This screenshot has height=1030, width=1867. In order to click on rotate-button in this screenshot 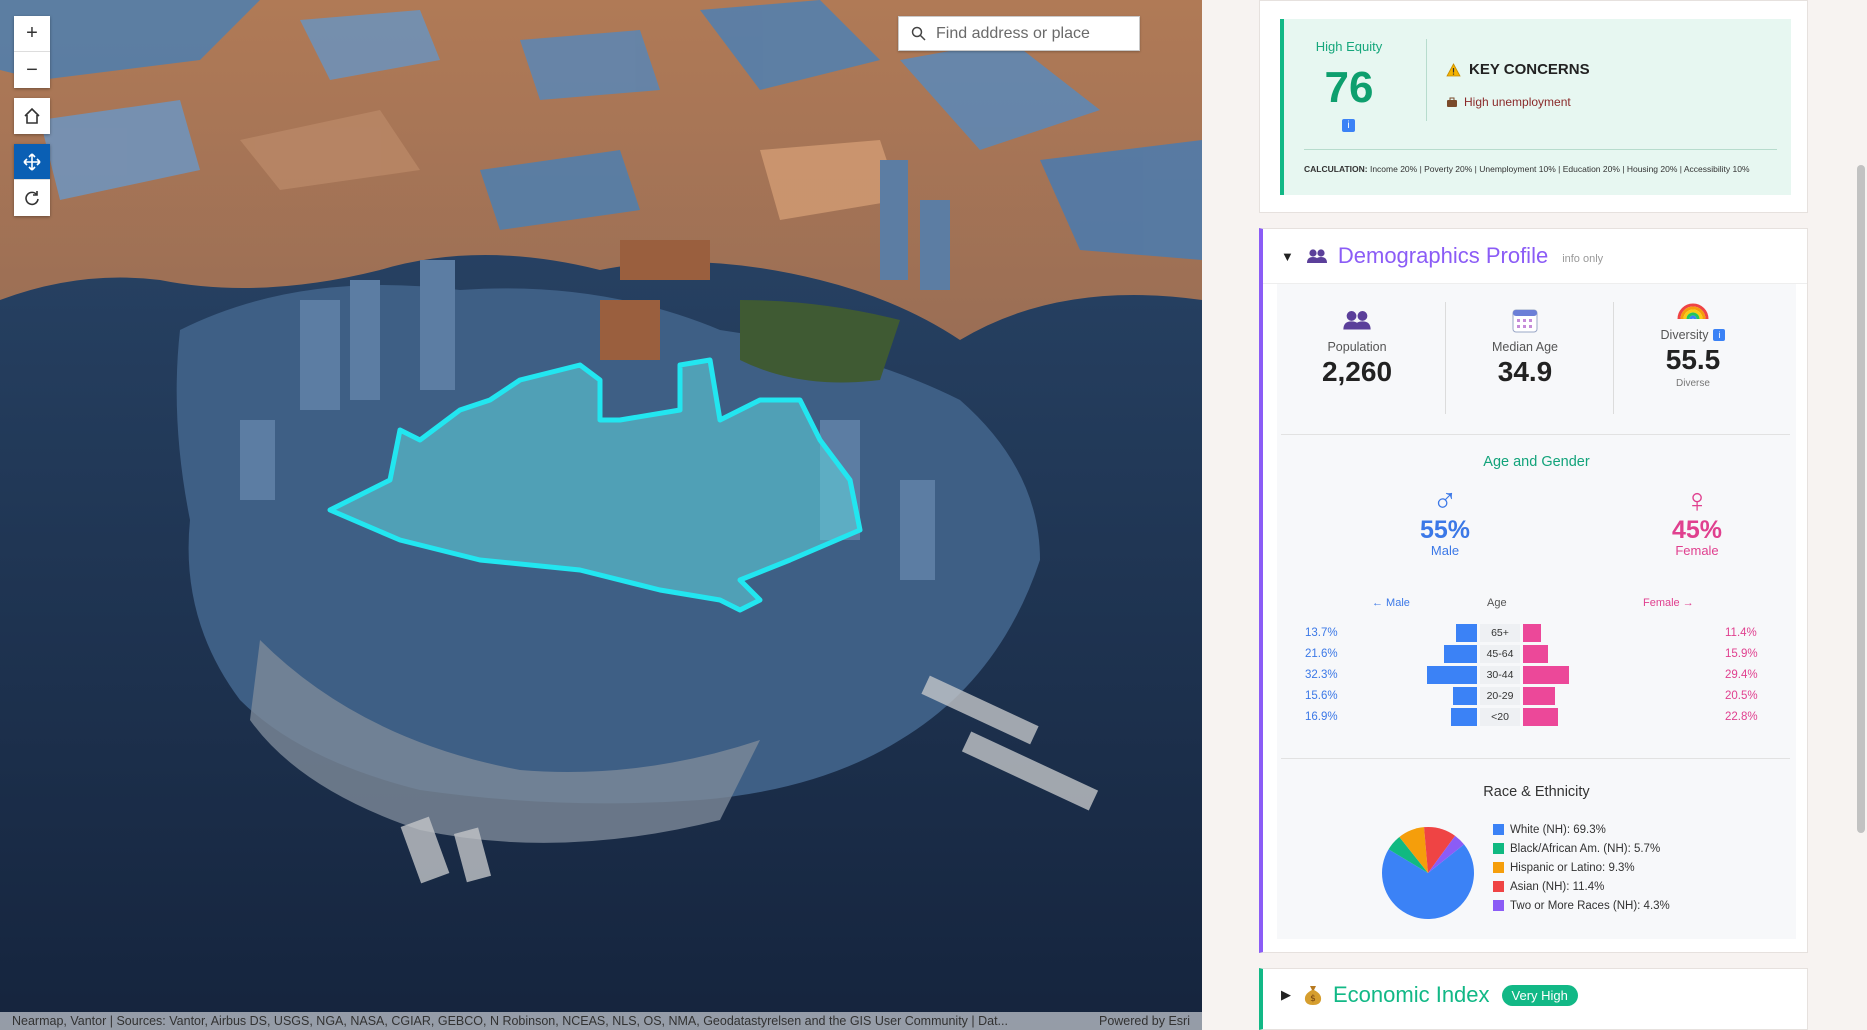, I will do `click(32, 198)`.